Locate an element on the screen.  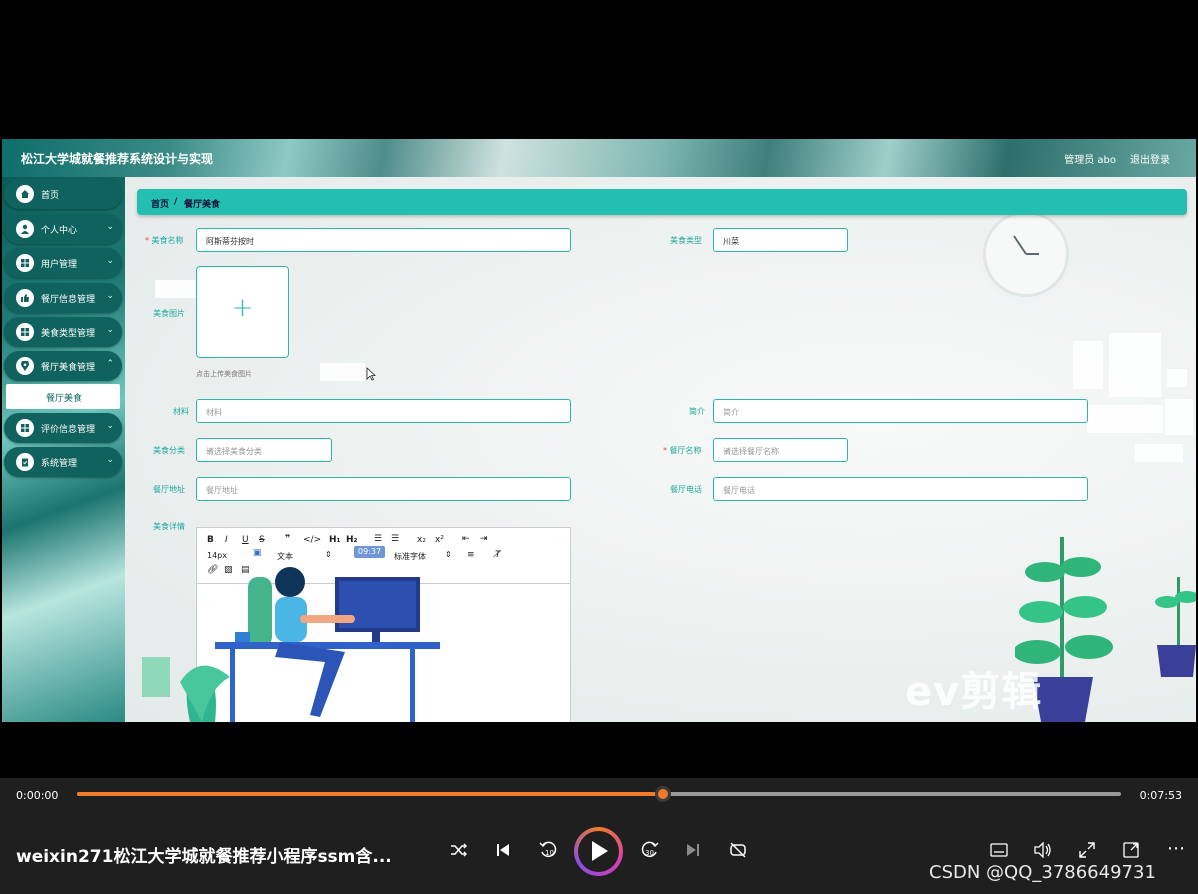
forward-30-icon: 30 is located at coordinates (650, 852).